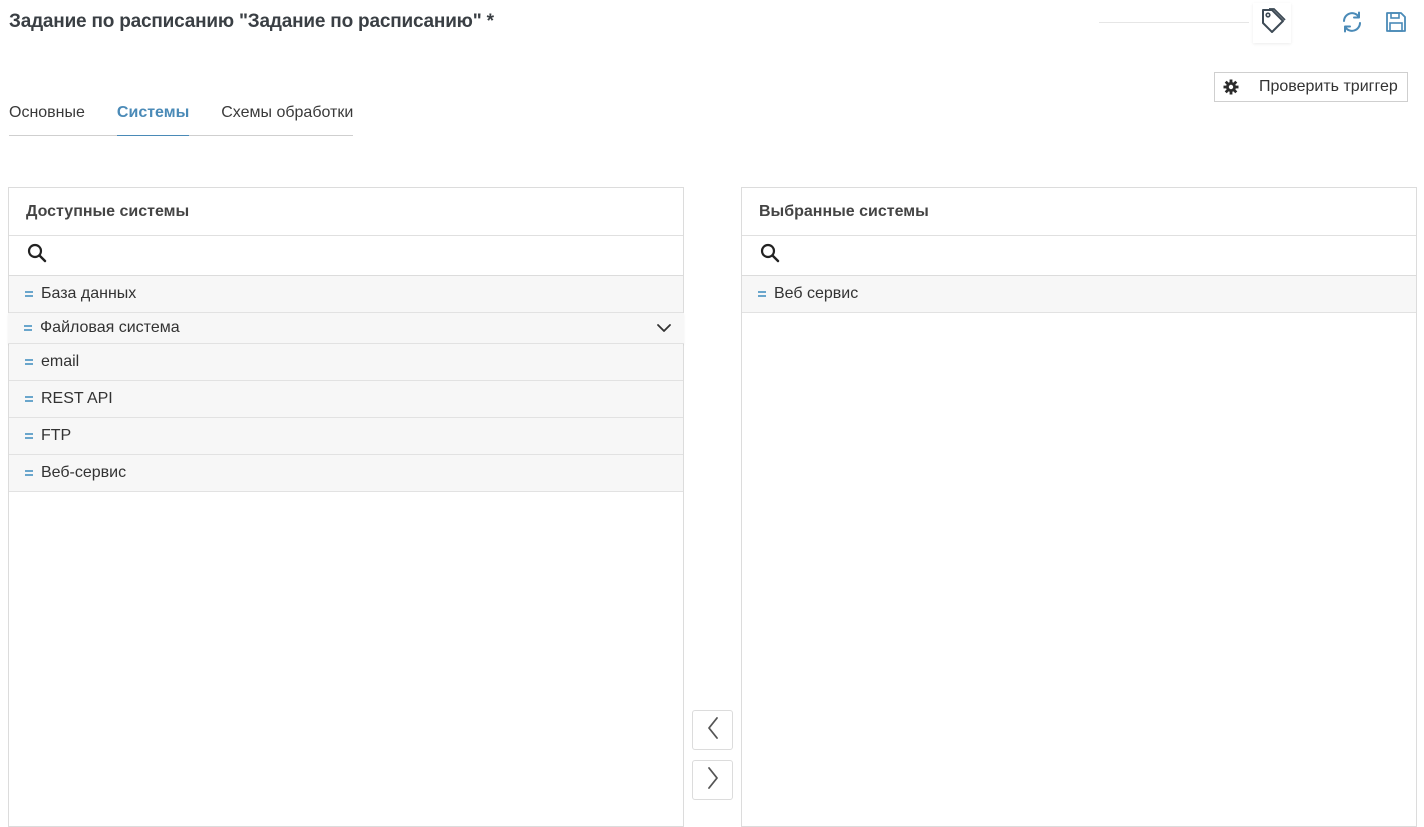 This screenshot has width=1424, height=827. What do you see at coordinates (77, 398) in the screenshot?
I see `list-item-label: REST API` at bounding box center [77, 398].